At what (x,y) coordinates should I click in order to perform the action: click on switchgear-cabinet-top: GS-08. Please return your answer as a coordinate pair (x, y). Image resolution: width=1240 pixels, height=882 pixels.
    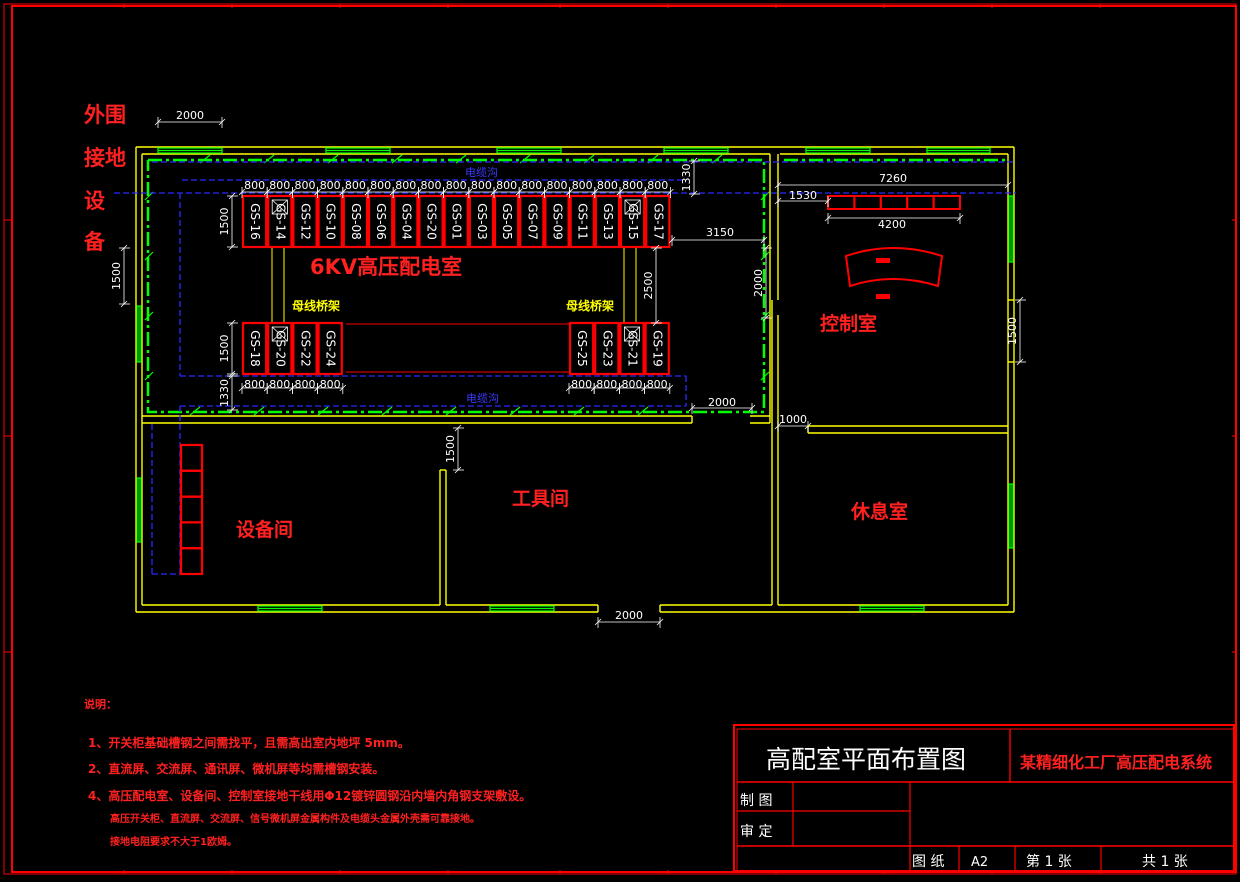
    Looking at the image, I should click on (355, 221).